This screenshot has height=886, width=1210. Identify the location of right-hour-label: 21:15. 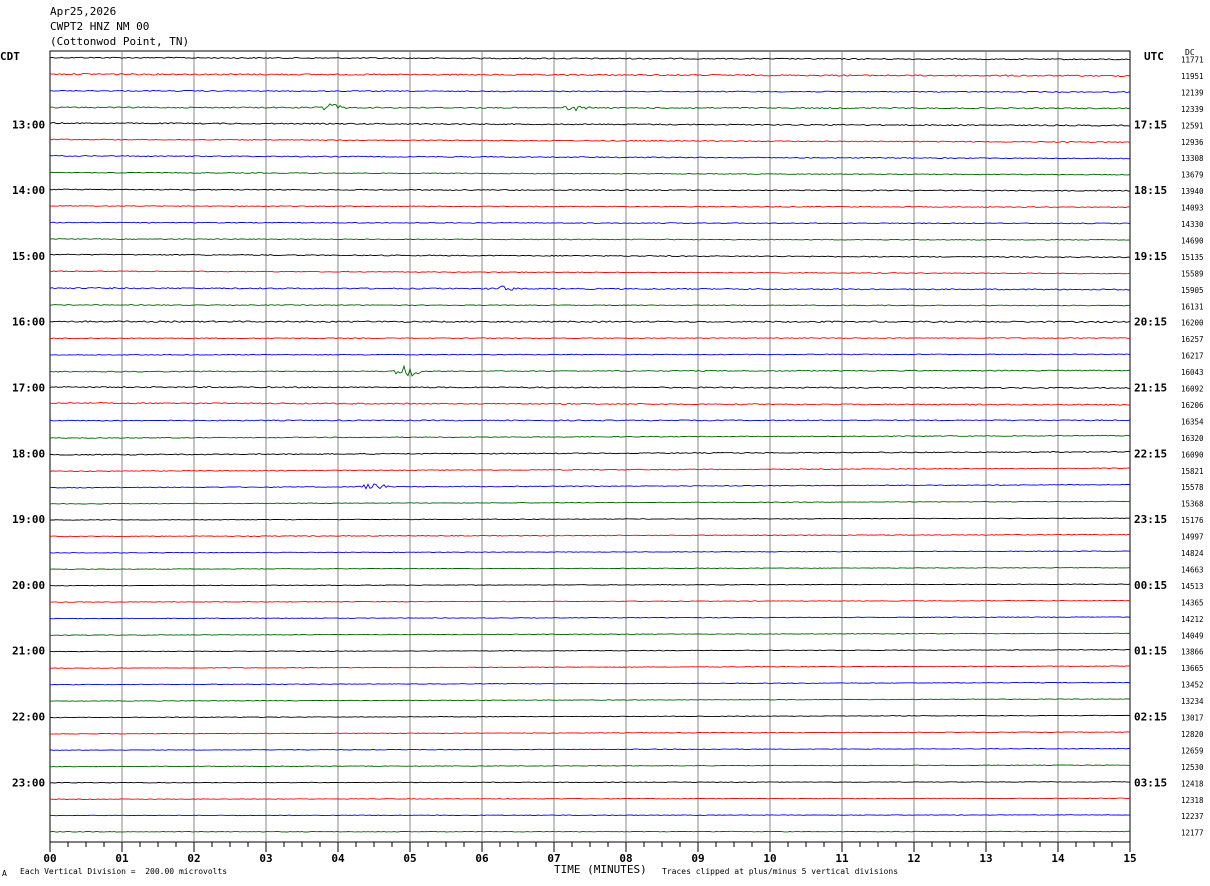
(1150, 388).